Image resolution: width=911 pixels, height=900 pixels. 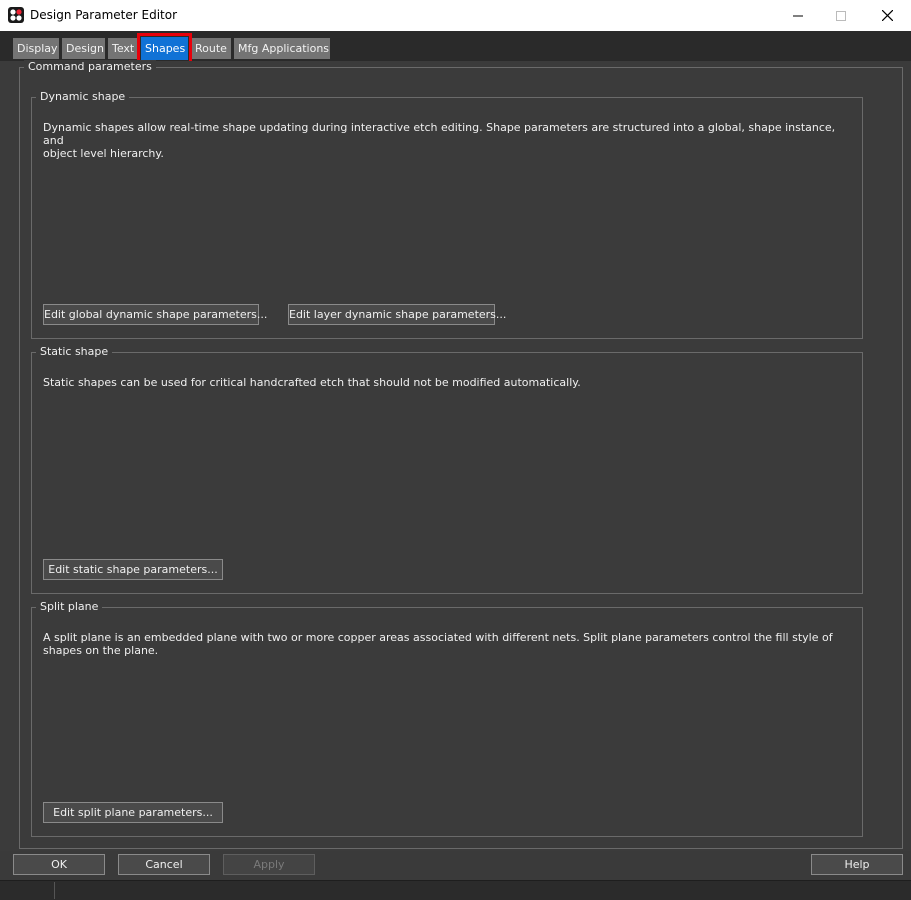 I want to click on tab-design: Design, so click(x=83, y=48).